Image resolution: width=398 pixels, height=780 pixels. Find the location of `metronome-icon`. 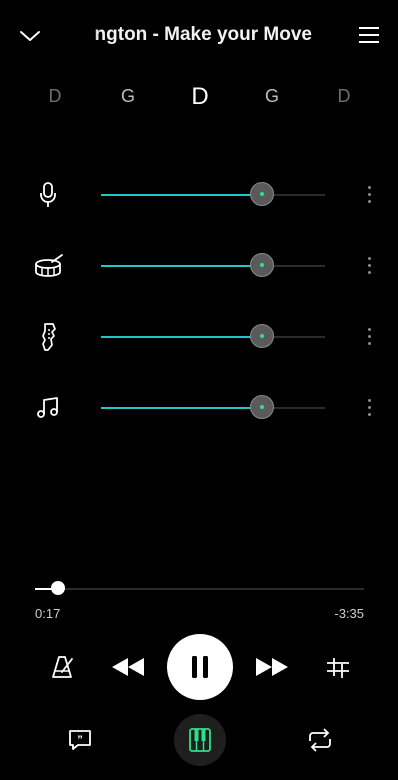

metronome-icon is located at coordinates (62, 667).